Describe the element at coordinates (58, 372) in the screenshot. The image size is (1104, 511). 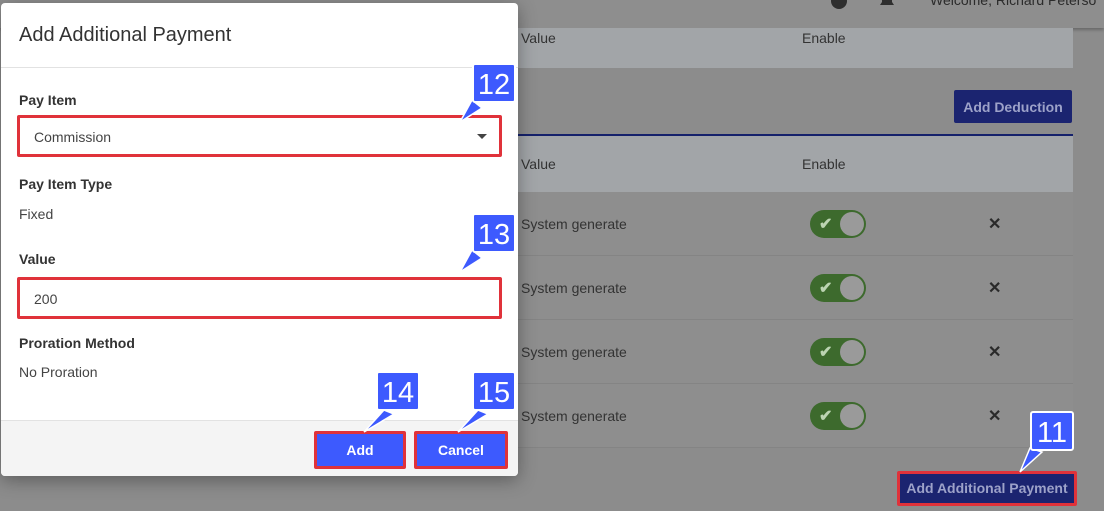
I see `proration-method-value: No Proration` at that location.